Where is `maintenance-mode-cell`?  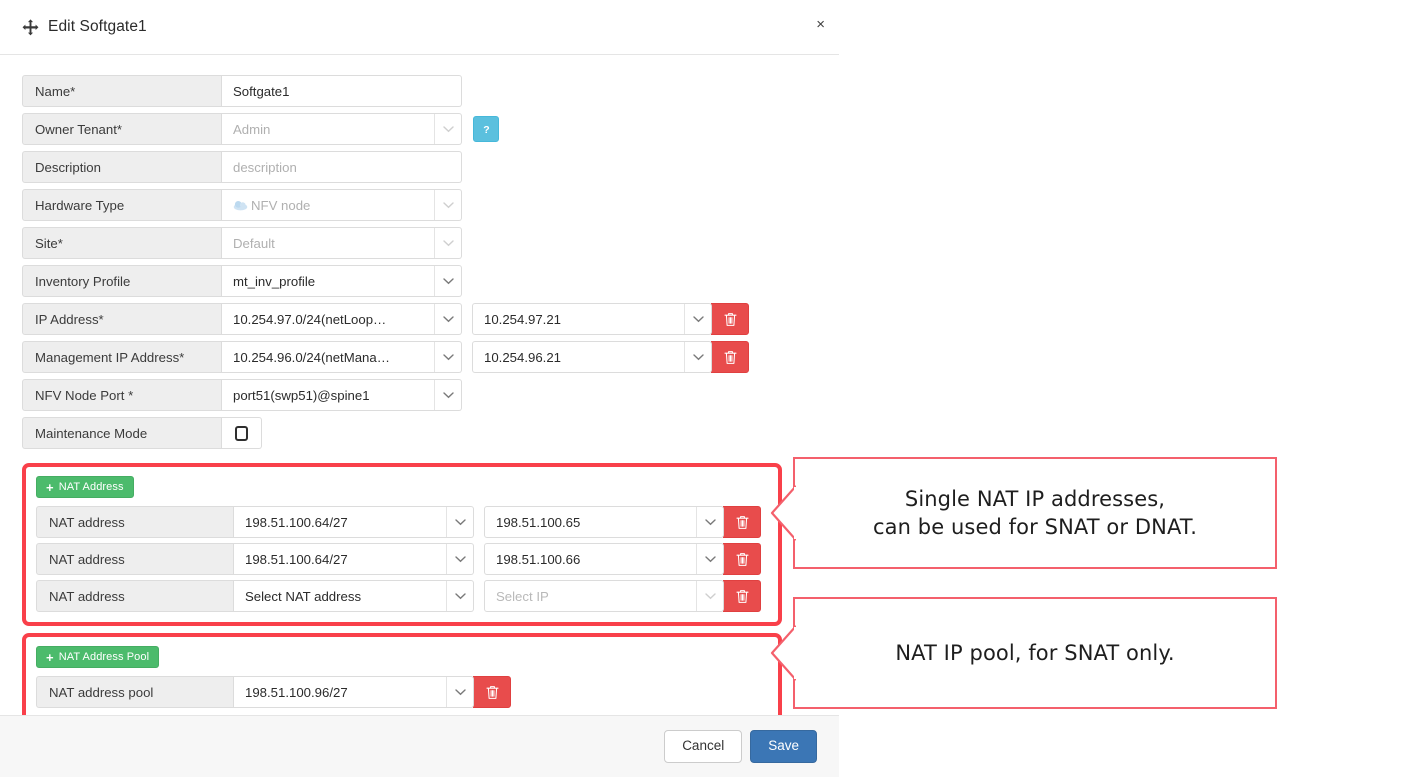
maintenance-mode-cell is located at coordinates (242, 433).